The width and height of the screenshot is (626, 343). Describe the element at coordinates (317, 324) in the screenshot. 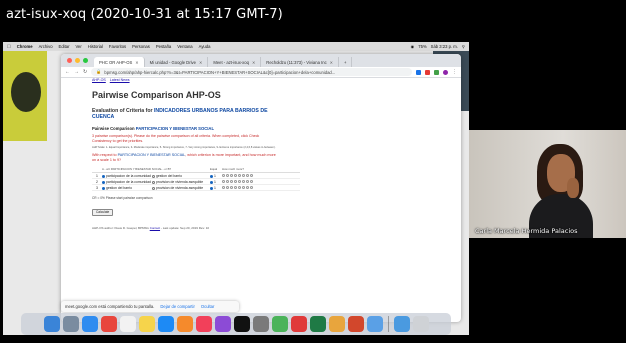

I see `excel-icon` at that location.